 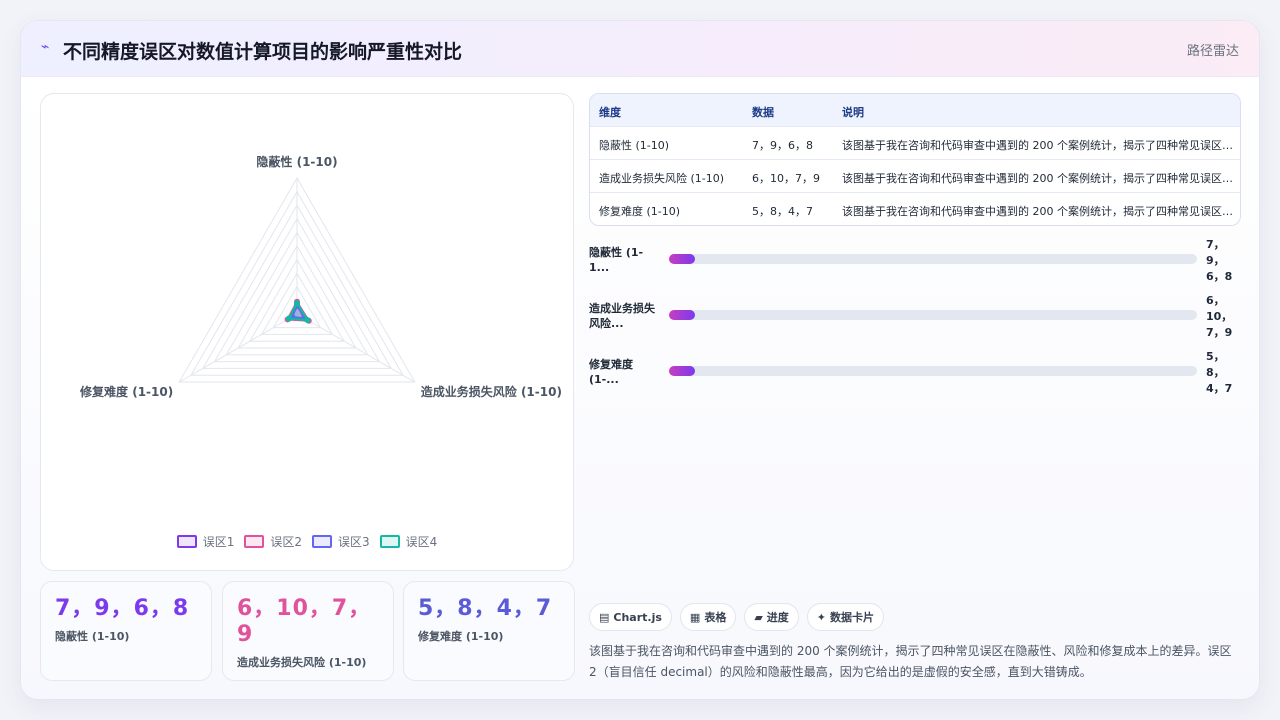 What do you see at coordinates (919, 380) in the screenshot?
I see `progress-row: 修复难度 (1-... 5， 8， 4，7` at bounding box center [919, 380].